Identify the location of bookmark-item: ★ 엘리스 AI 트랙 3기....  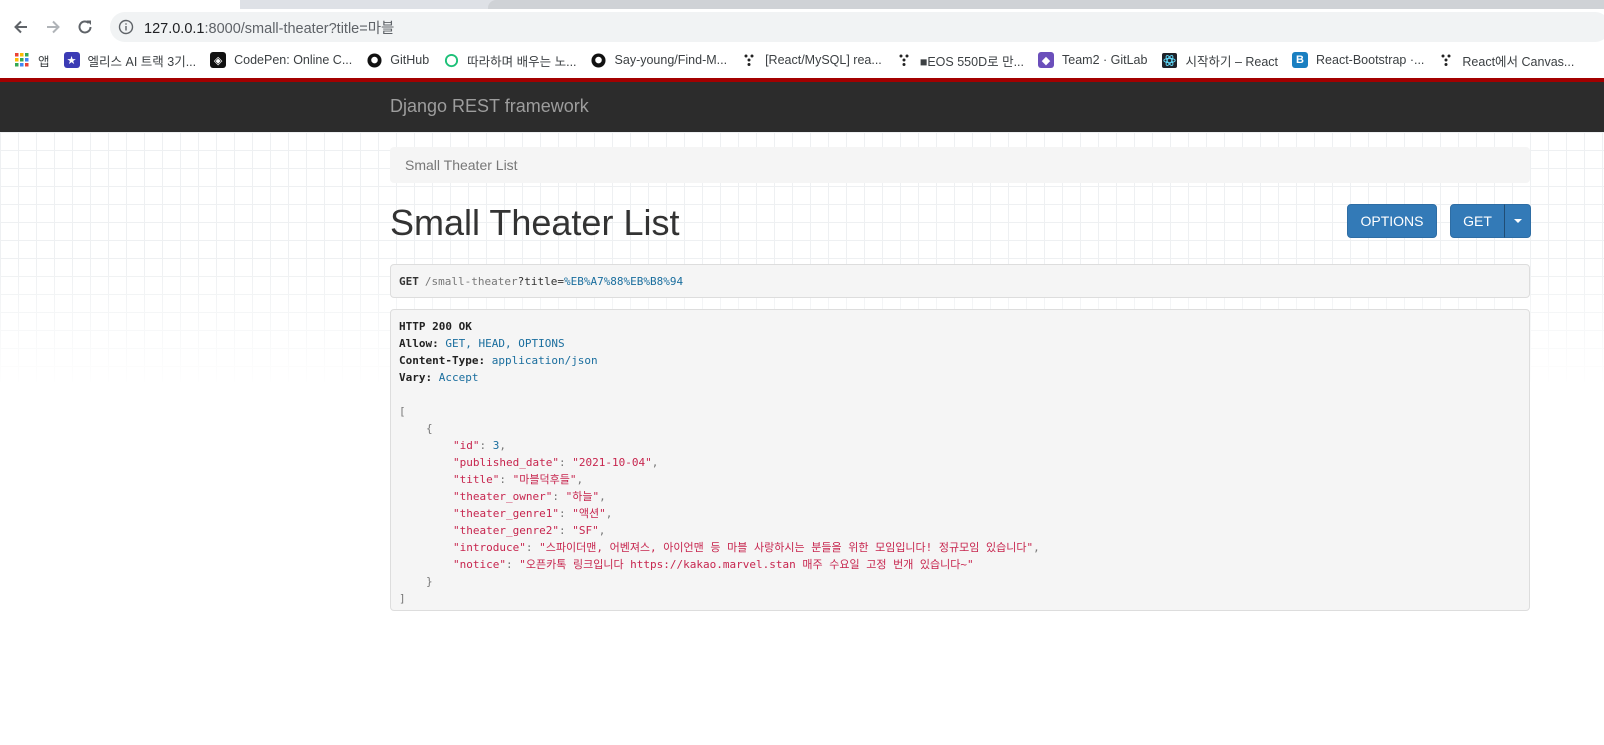
(130, 60).